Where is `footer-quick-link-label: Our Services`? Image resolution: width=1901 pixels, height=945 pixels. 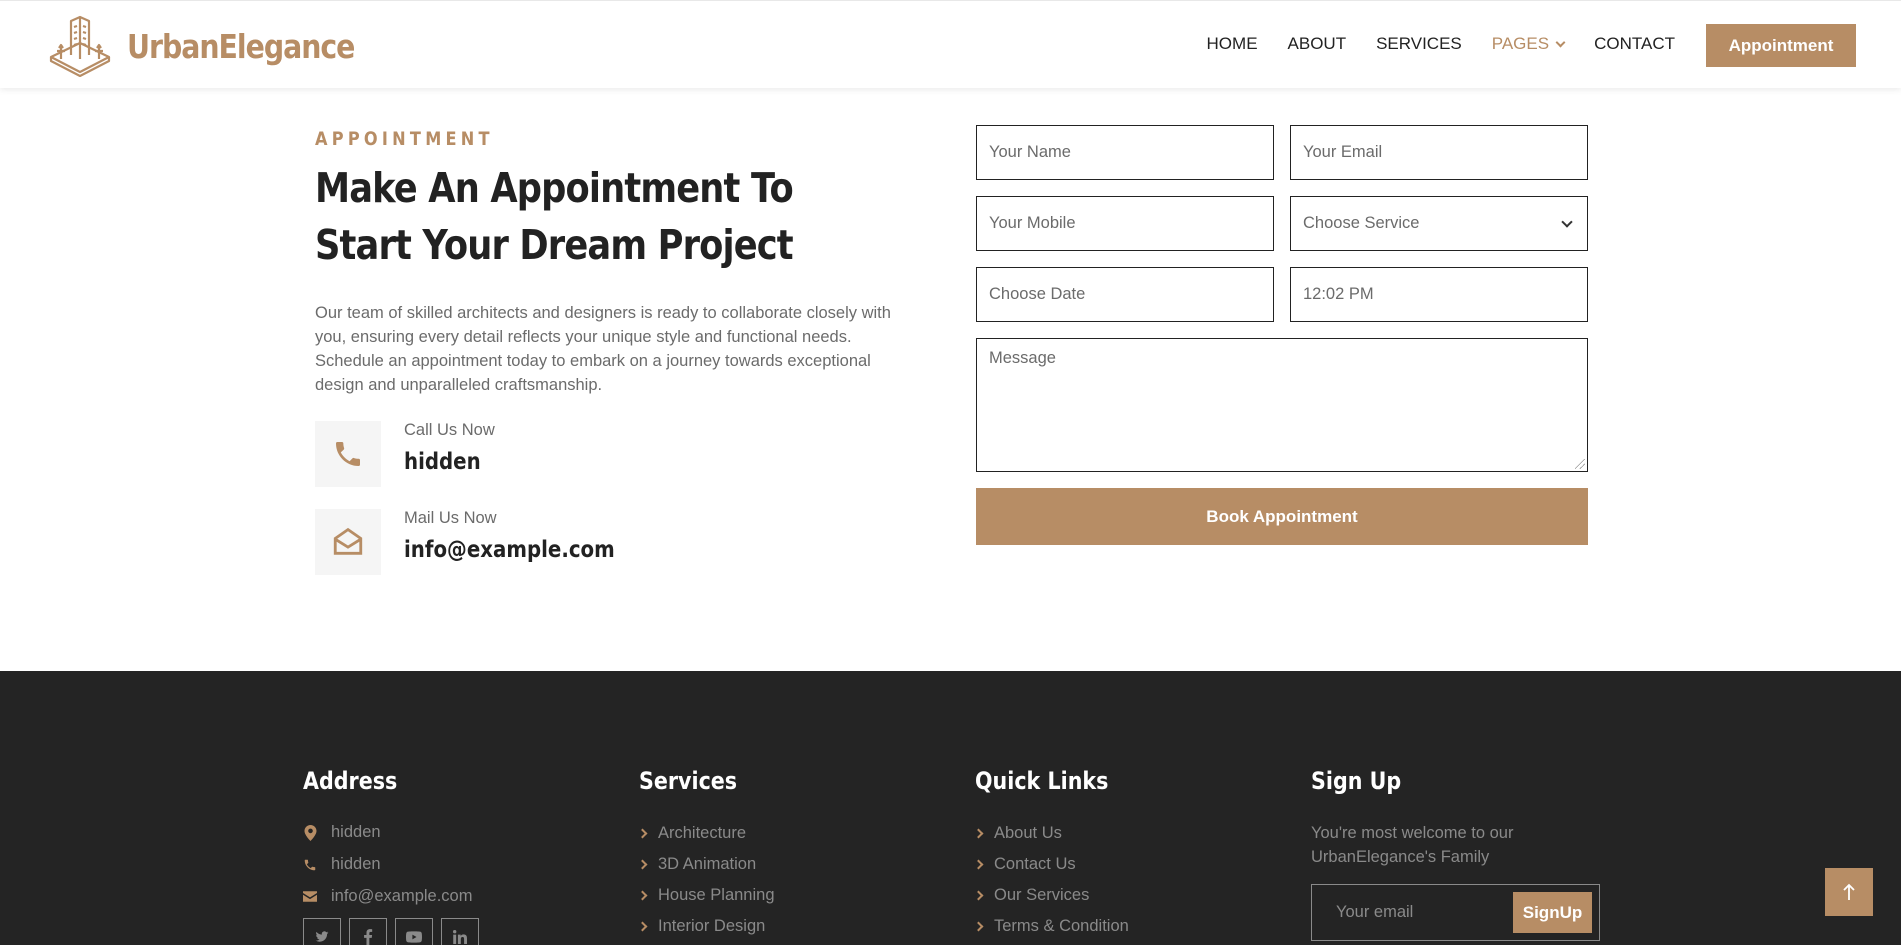
footer-quick-link-label: Our Services is located at coordinates (1042, 895).